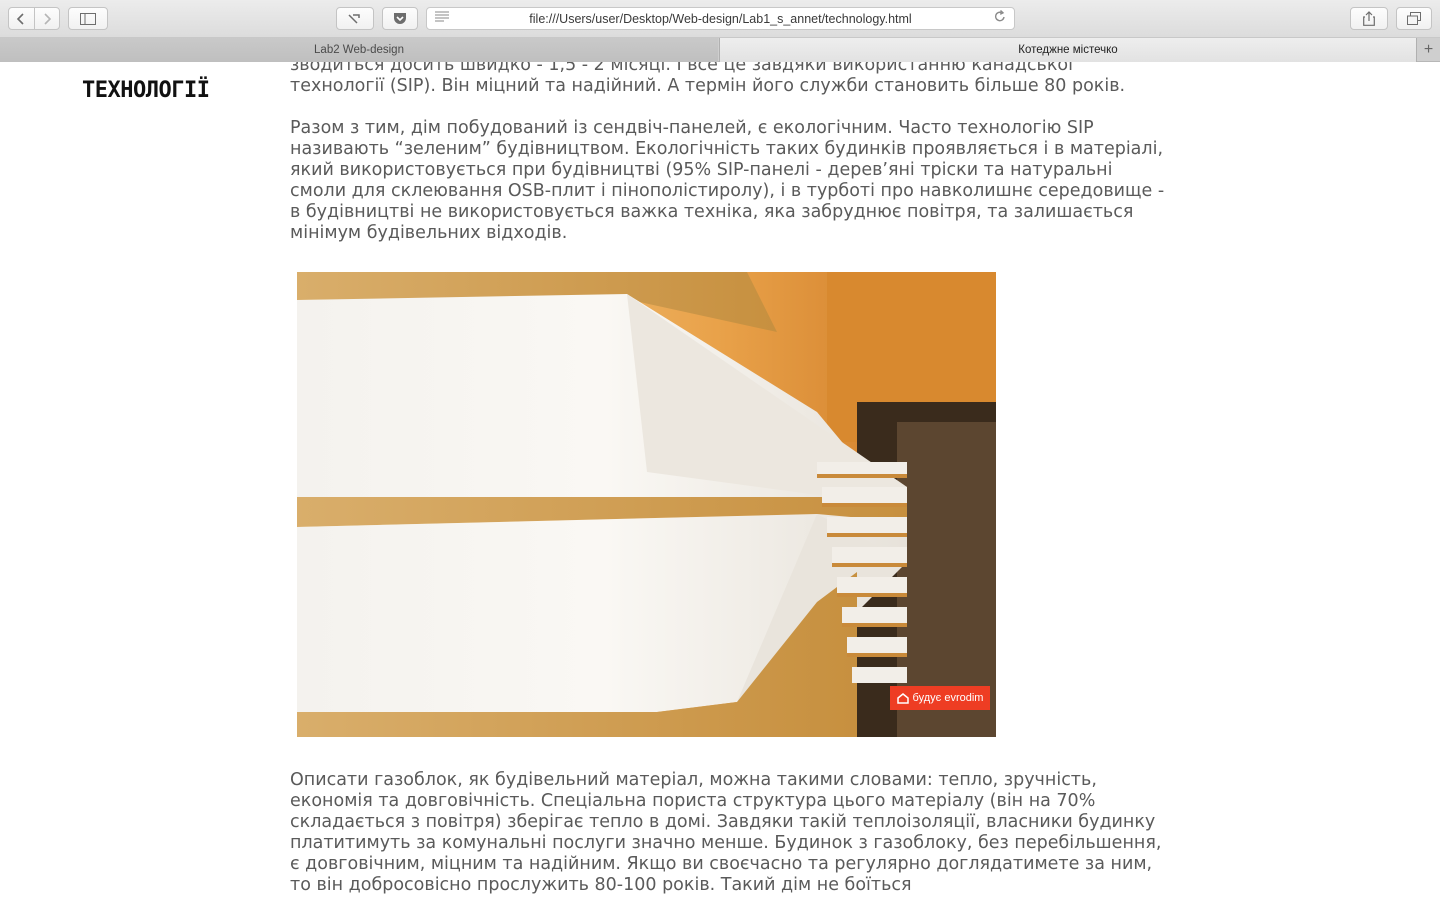  I want to click on tab-lab2-web-design: Lab2 Web-design, so click(359, 50).